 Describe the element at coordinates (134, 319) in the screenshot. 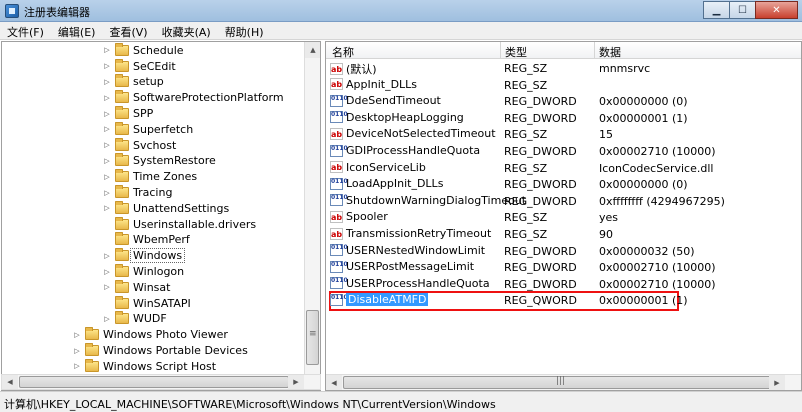

I see `tree-item: ▷ WUDF` at that location.